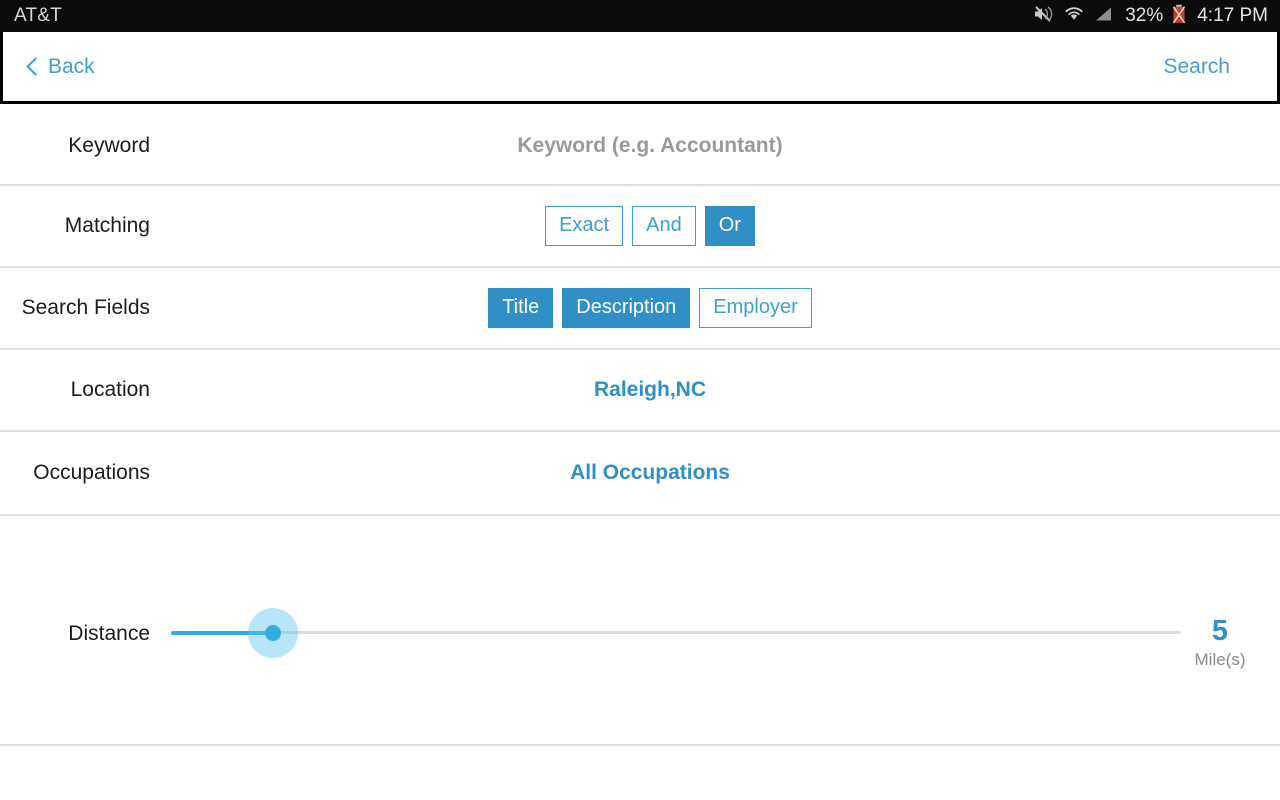 Image resolution: width=1280 pixels, height=800 pixels. I want to click on row-keyword-label: Keyword, so click(109, 145).